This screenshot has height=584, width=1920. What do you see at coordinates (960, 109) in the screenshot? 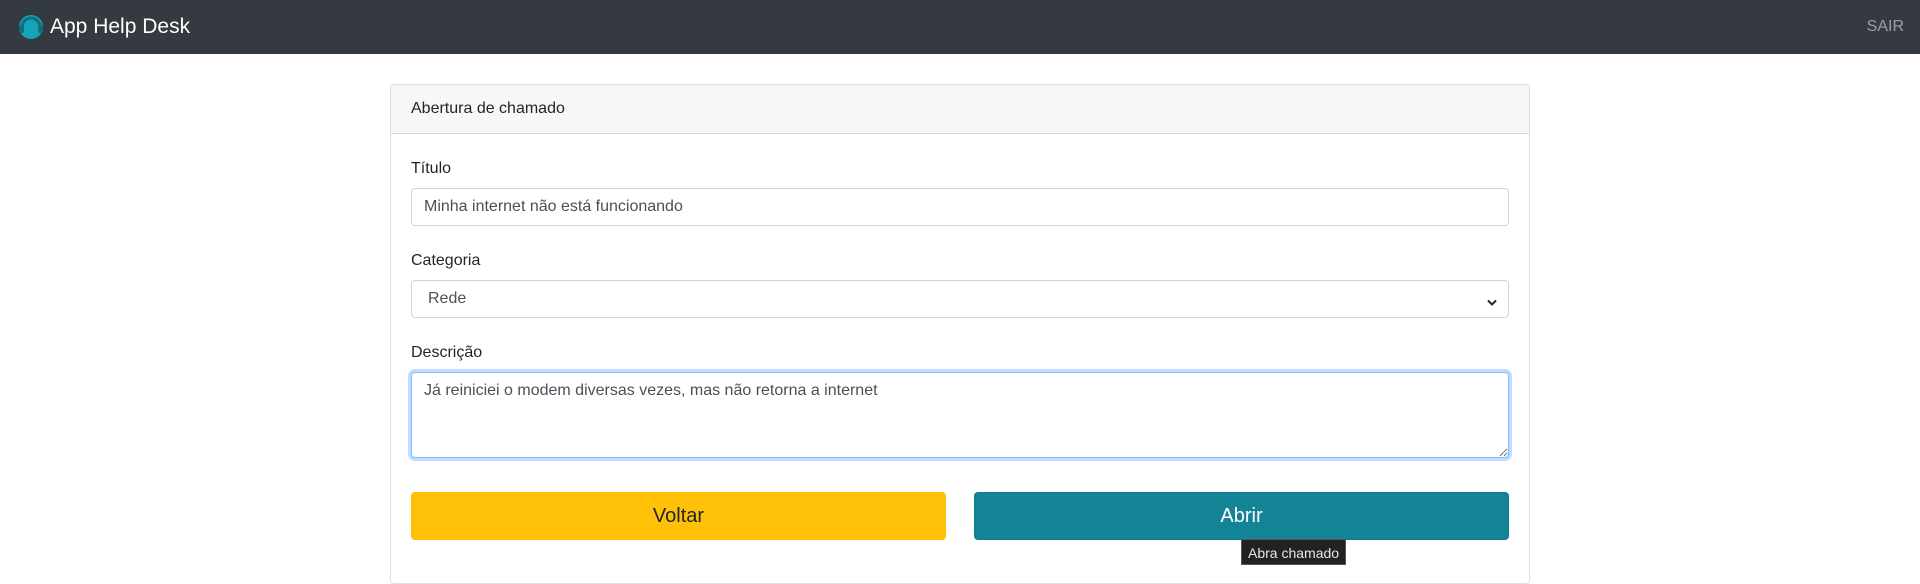
I see `card-header: Abertura de chamado` at bounding box center [960, 109].